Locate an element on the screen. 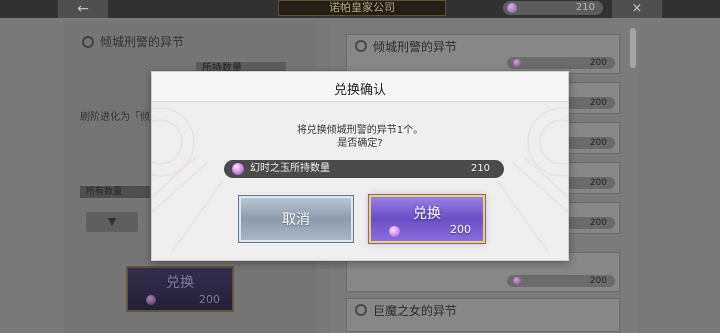 The image size is (720, 333). cancel-button-label: 取消 is located at coordinates (296, 220).